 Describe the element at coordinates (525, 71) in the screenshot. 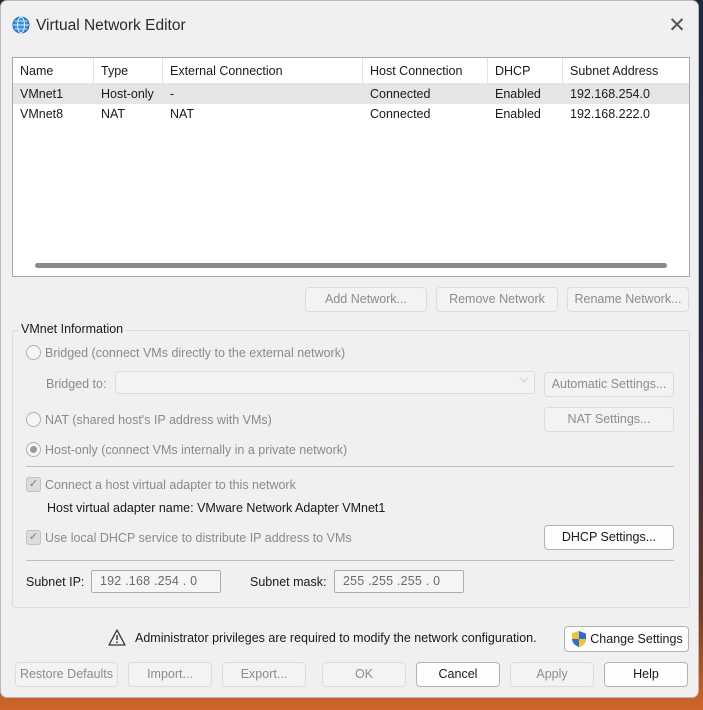

I see `column-header-dhcp: DHCP` at that location.